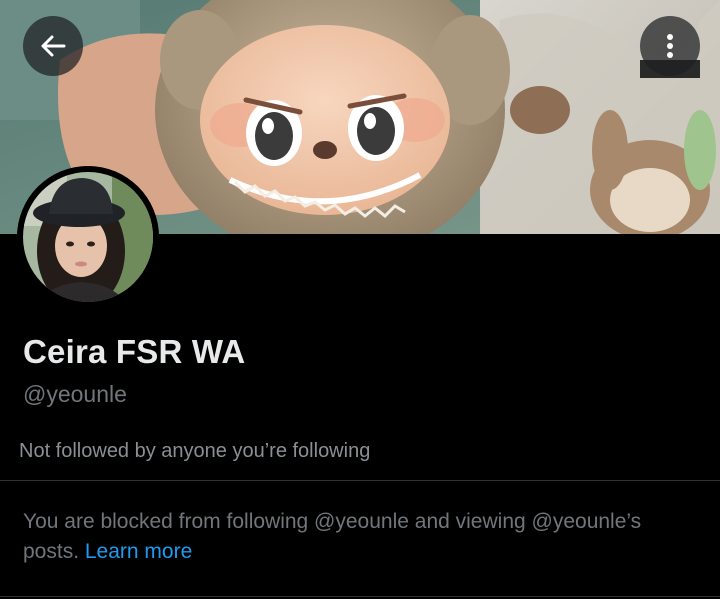  I want to click on more-vertical-icon, so click(670, 46).